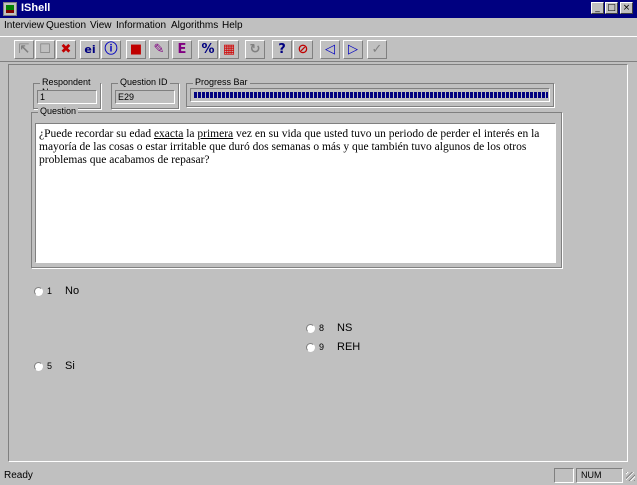 The height and width of the screenshot is (485, 637). I want to click on chart-icon: E, so click(182, 49).